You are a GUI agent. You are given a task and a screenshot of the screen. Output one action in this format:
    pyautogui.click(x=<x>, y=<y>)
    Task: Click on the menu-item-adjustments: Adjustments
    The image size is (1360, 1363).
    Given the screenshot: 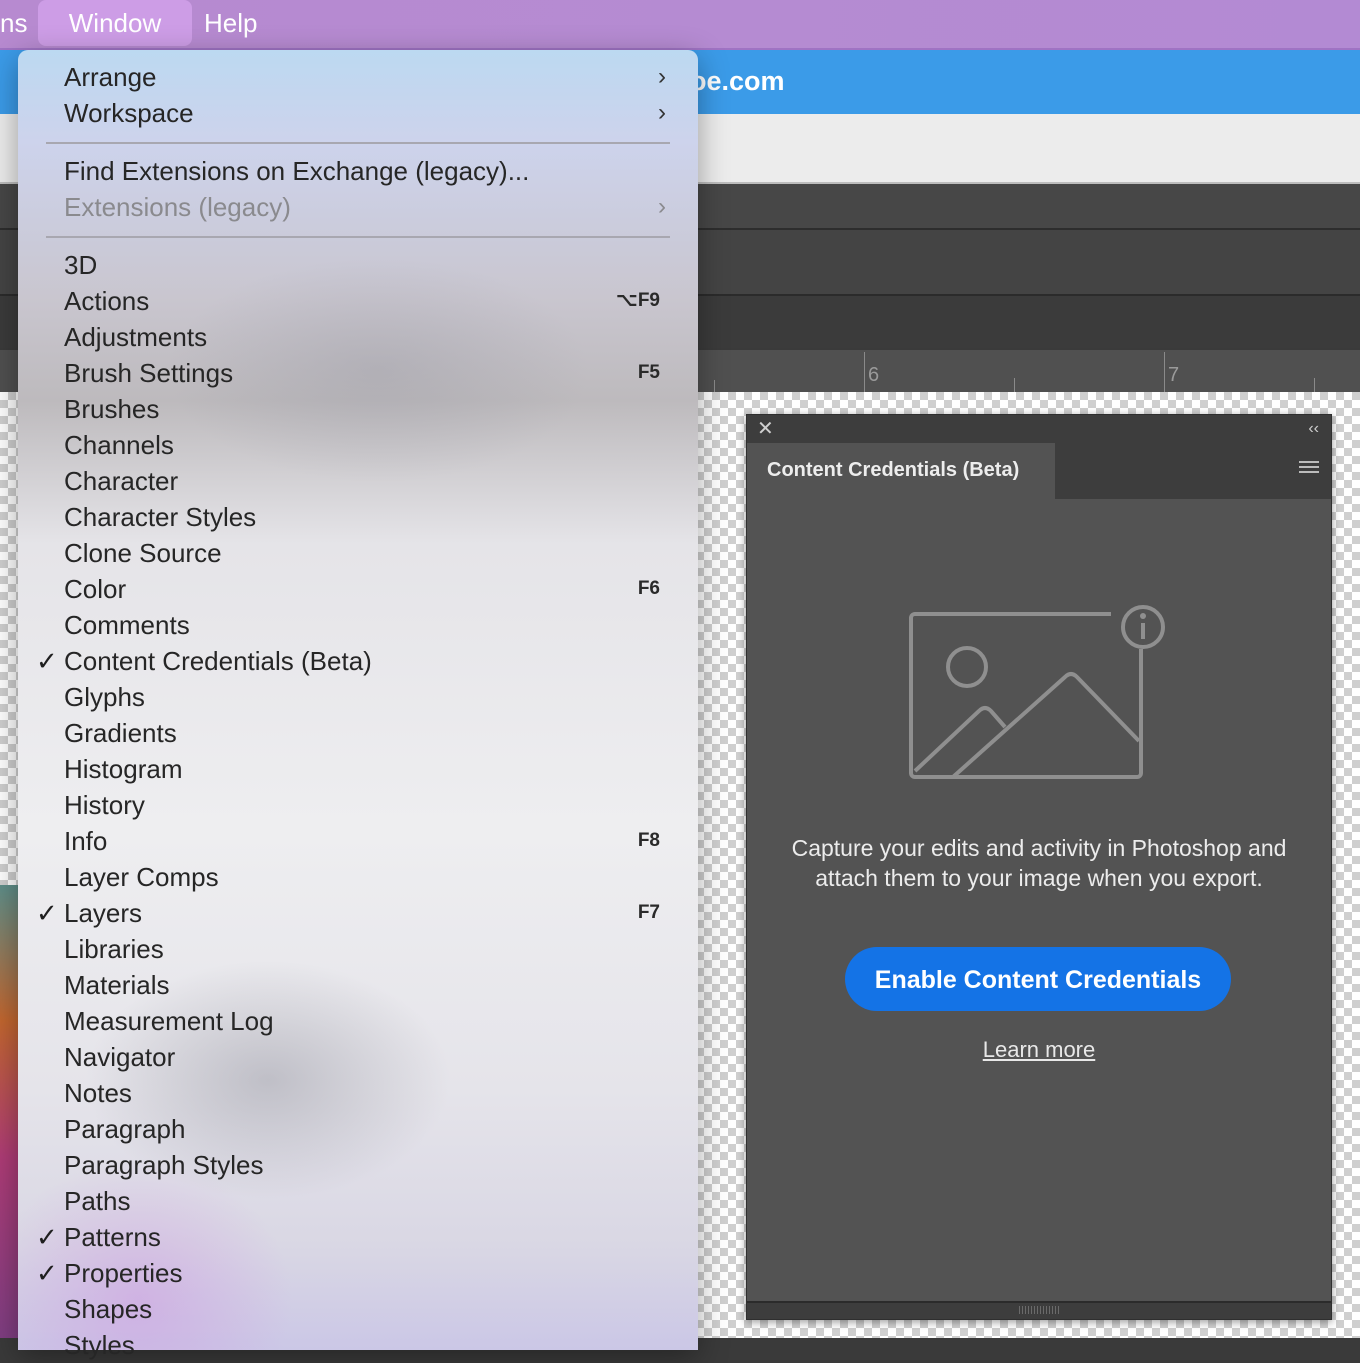 What is the action you would take?
    pyautogui.click(x=358, y=337)
    